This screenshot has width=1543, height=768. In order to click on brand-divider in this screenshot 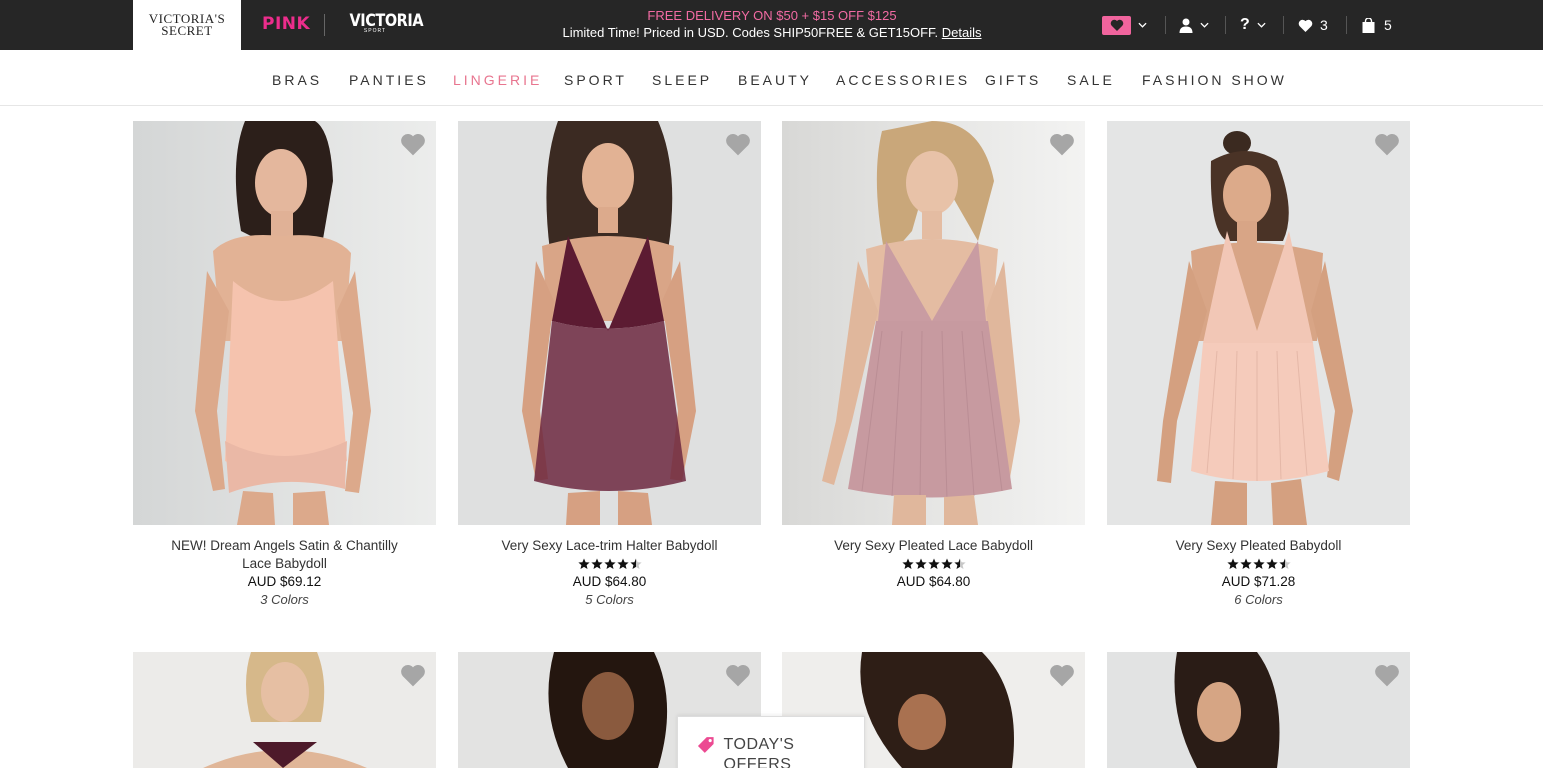, I will do `click(324, 25)`.